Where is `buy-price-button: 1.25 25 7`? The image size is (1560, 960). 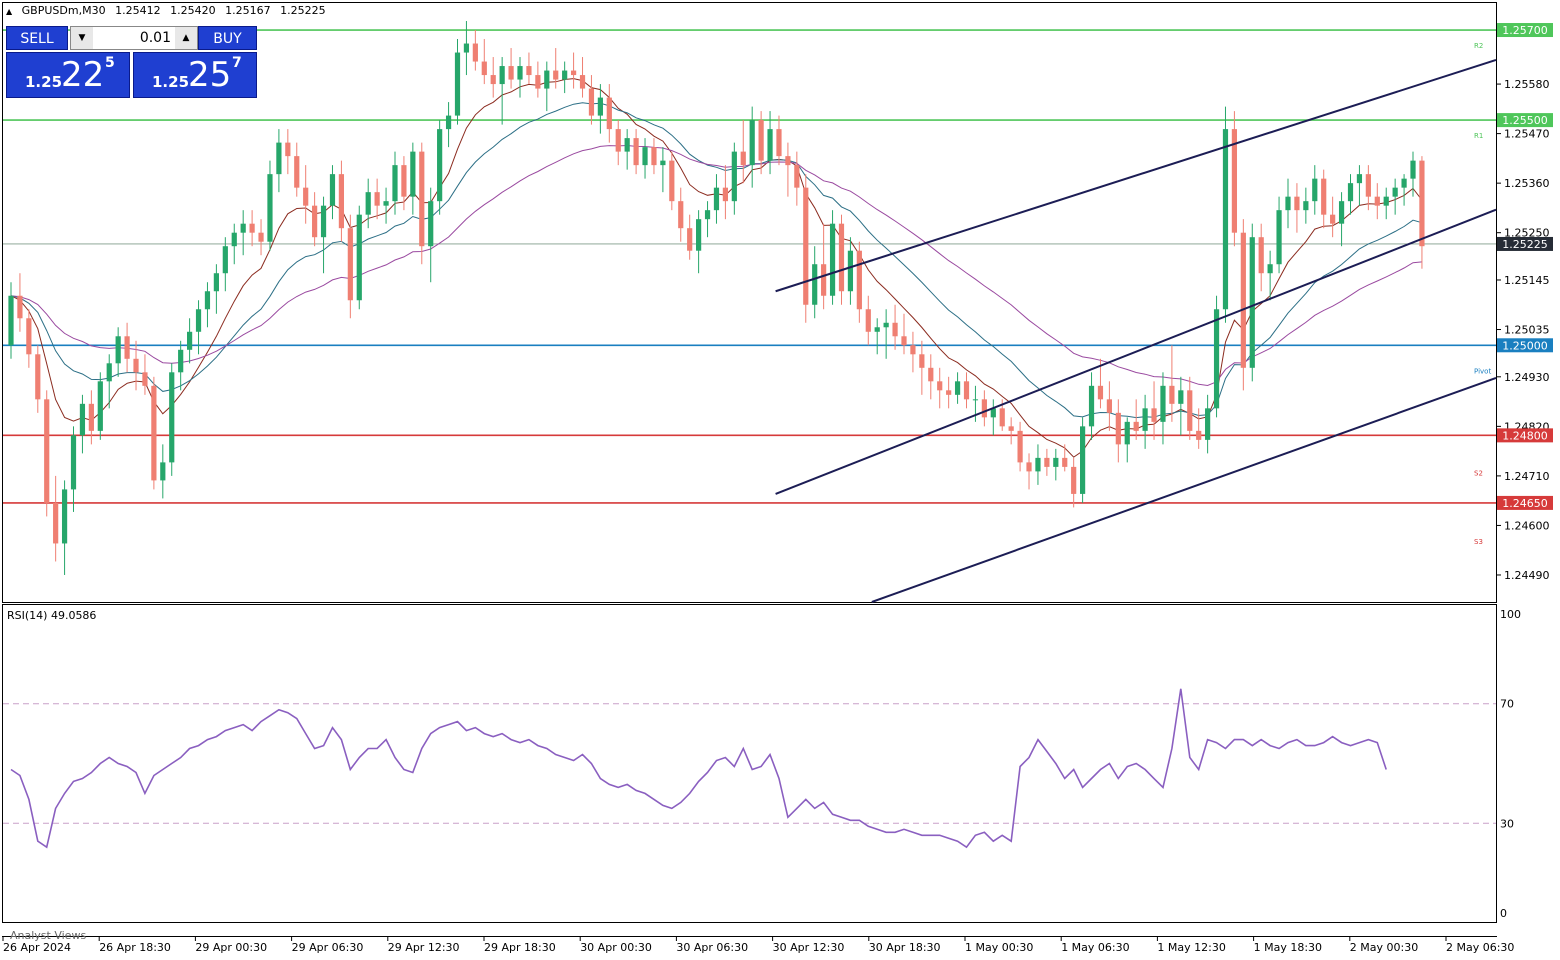 buy-price-button: 1.25 25 7 is located at coordinates (195, 75).